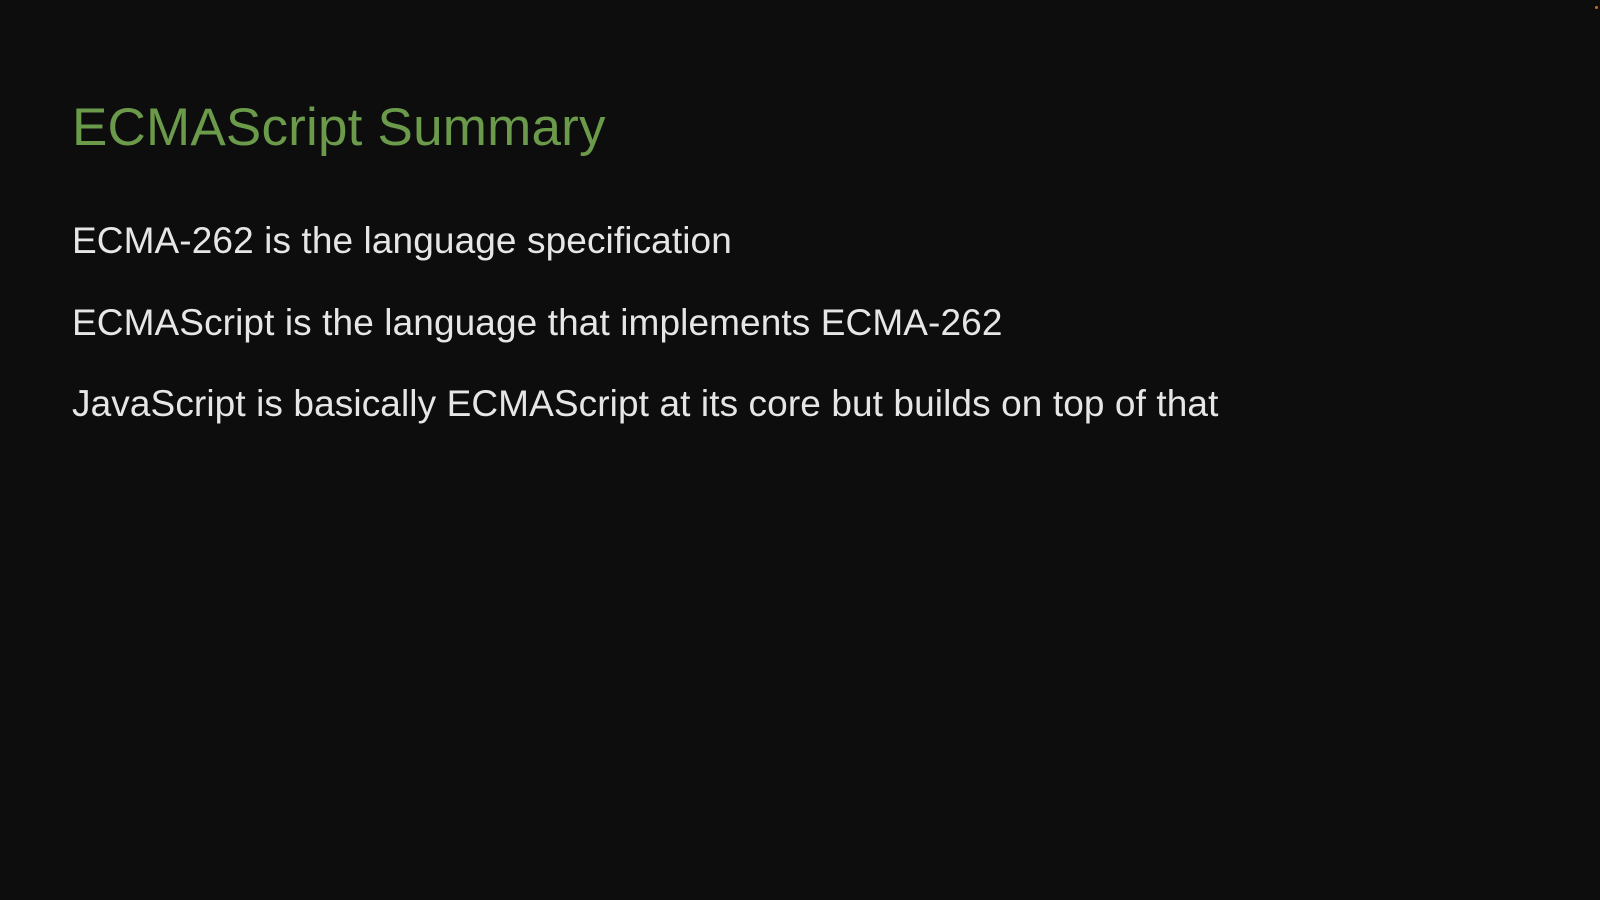 Image resolution: width=1600 pixels, height=900 pixels. Describe the element at coordinates (402, 240) in the screenshot. I see `bullet-item-ecma-262: ECMA-262 is the language specification` at that location.